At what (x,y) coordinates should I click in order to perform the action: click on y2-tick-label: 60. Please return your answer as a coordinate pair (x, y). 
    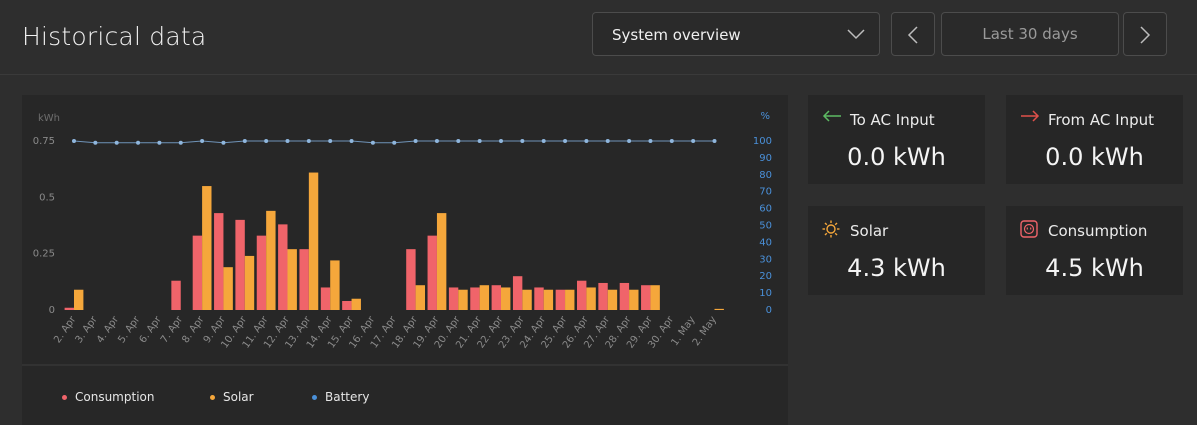
    Looking at the image, I should click on (765, 209).